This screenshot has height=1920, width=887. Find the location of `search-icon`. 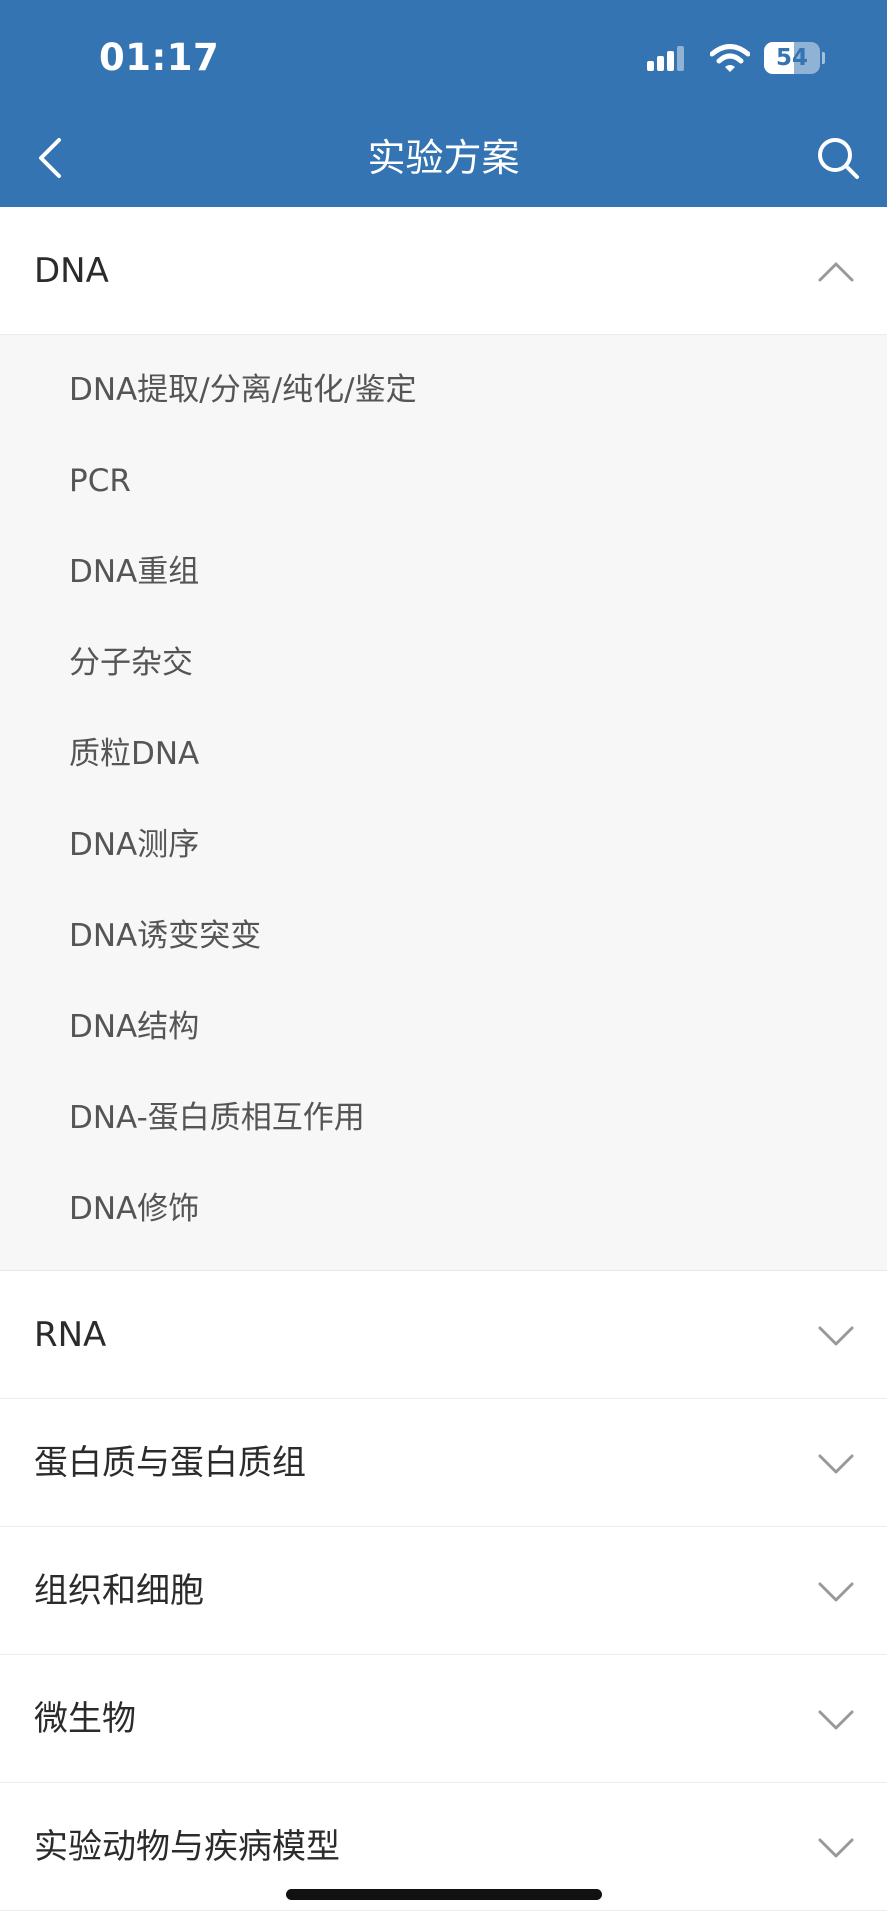

search-icon is located at coordinates (838, 158).